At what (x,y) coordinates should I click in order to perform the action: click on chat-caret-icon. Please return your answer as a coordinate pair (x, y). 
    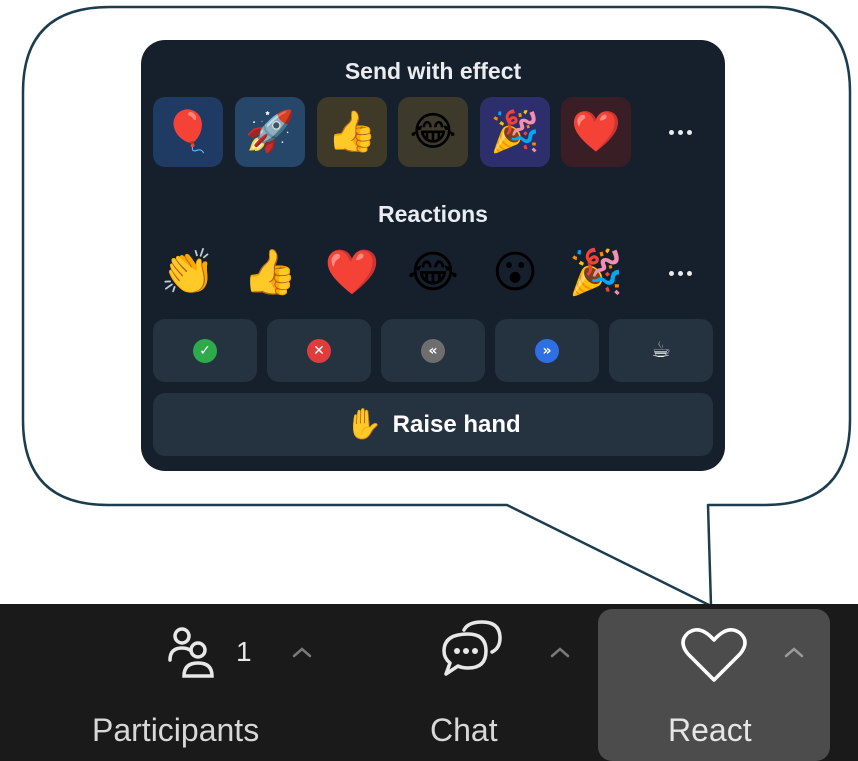
    Looking at the image, I should click on (560, 652).